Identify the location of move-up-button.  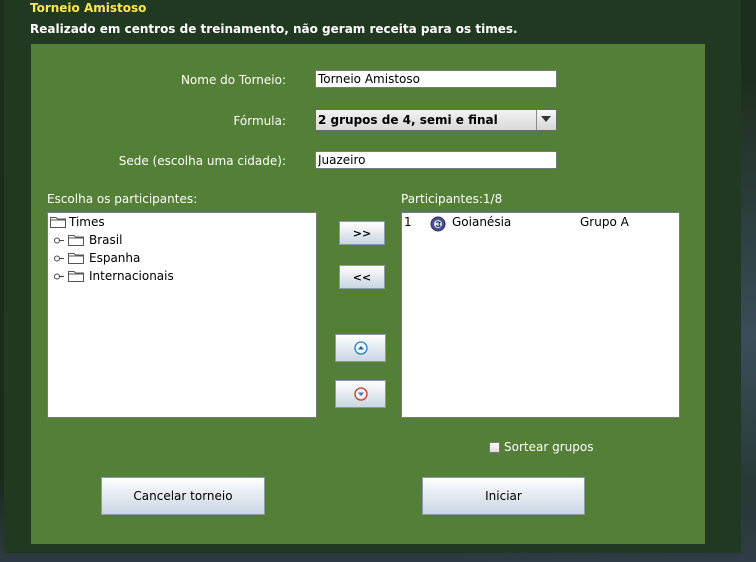
(360, 348).